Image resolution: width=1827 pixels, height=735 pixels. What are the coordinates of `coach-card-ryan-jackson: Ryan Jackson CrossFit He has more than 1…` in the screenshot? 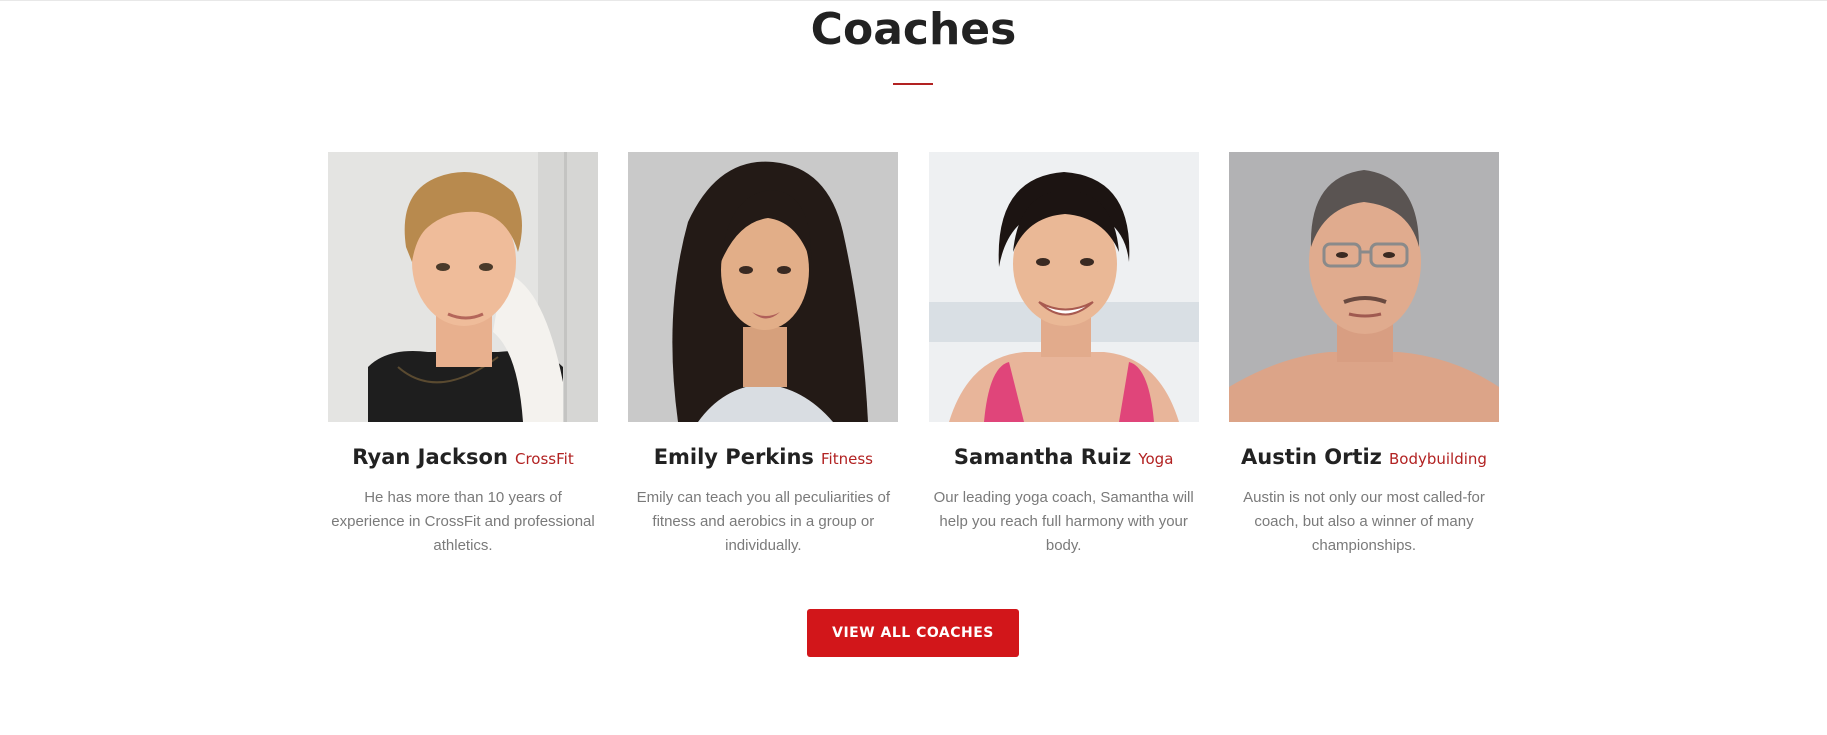 It's located at (463, 355).